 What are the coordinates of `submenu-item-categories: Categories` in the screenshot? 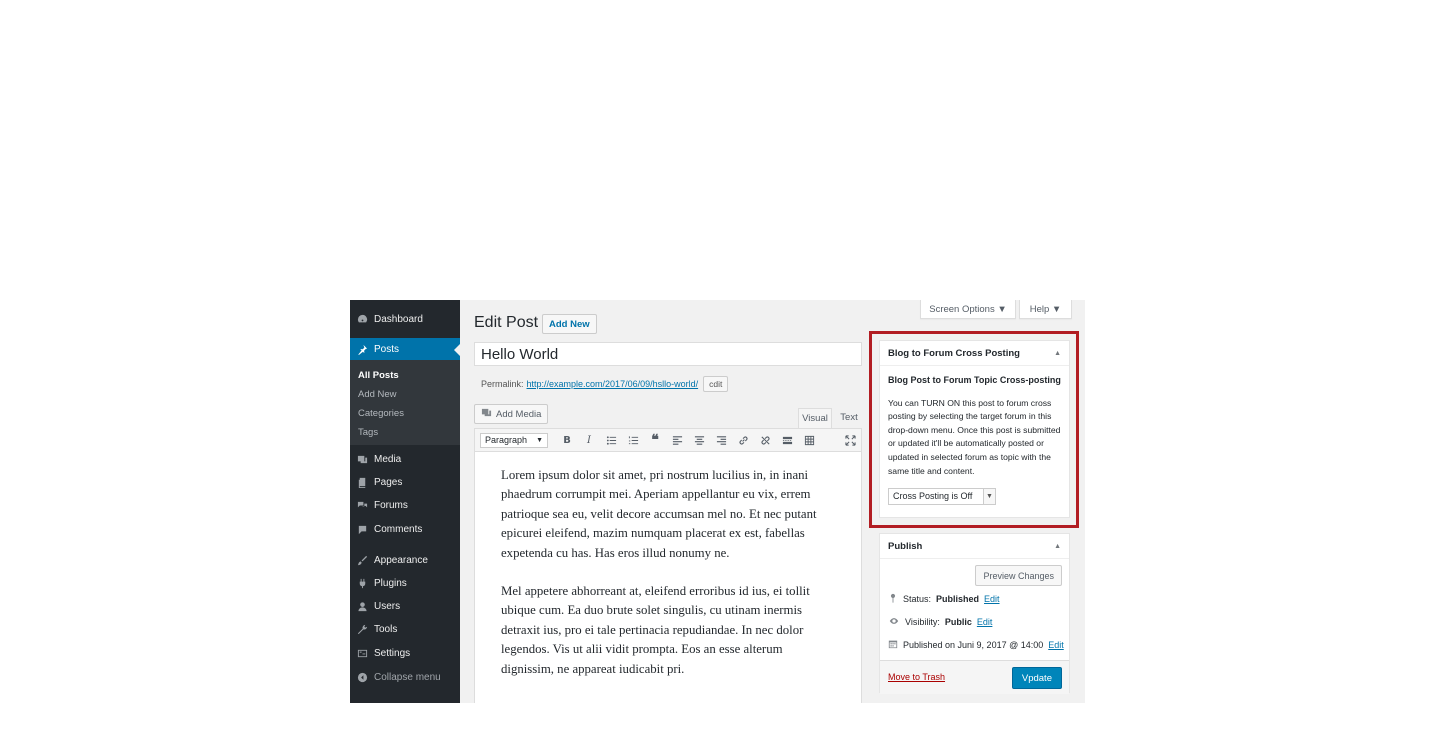 It's located at (381, 413).